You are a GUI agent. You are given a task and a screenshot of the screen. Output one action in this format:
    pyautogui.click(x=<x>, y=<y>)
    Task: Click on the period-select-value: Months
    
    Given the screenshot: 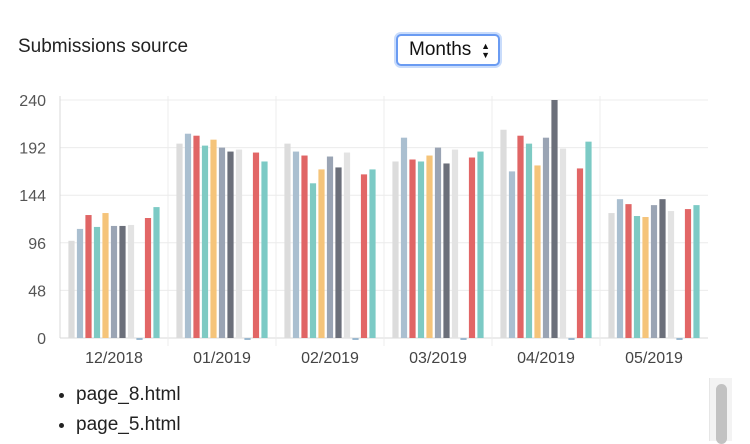 What is the action you would take?
    pyautogui.click(x=440, y=49)
    